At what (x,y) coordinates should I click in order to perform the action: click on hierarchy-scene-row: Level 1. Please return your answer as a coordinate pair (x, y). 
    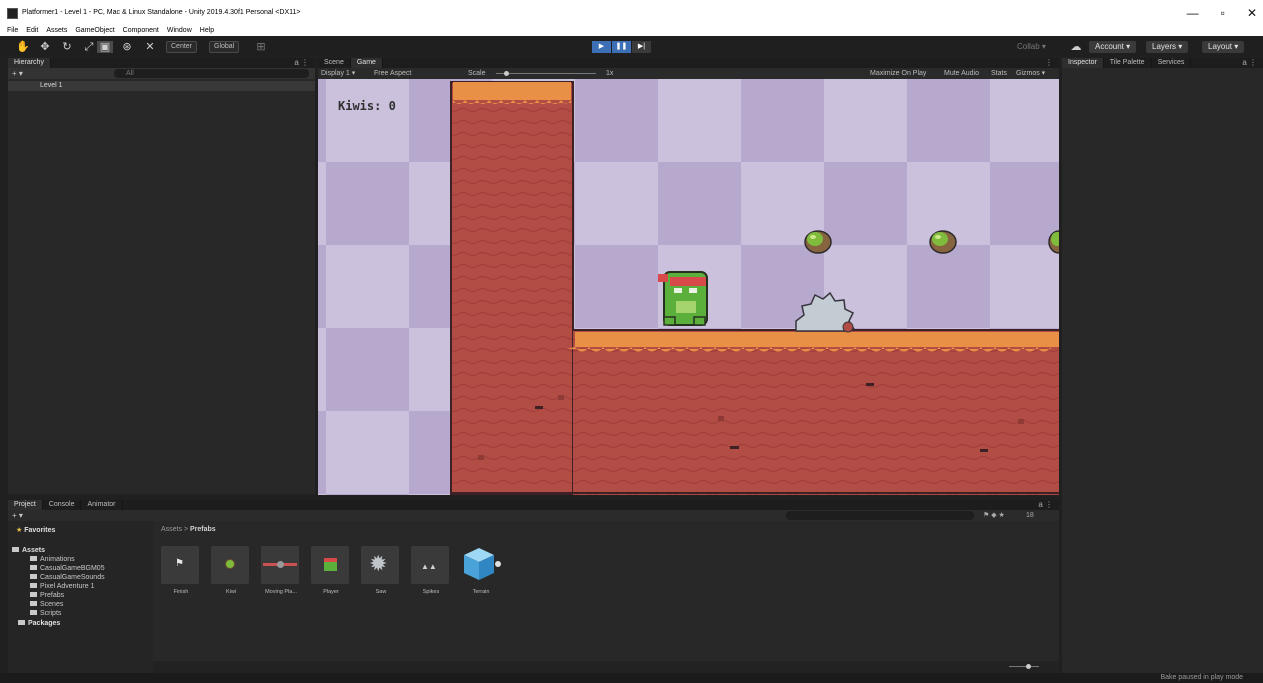
    Looking at the image, I should click on (161, 86).